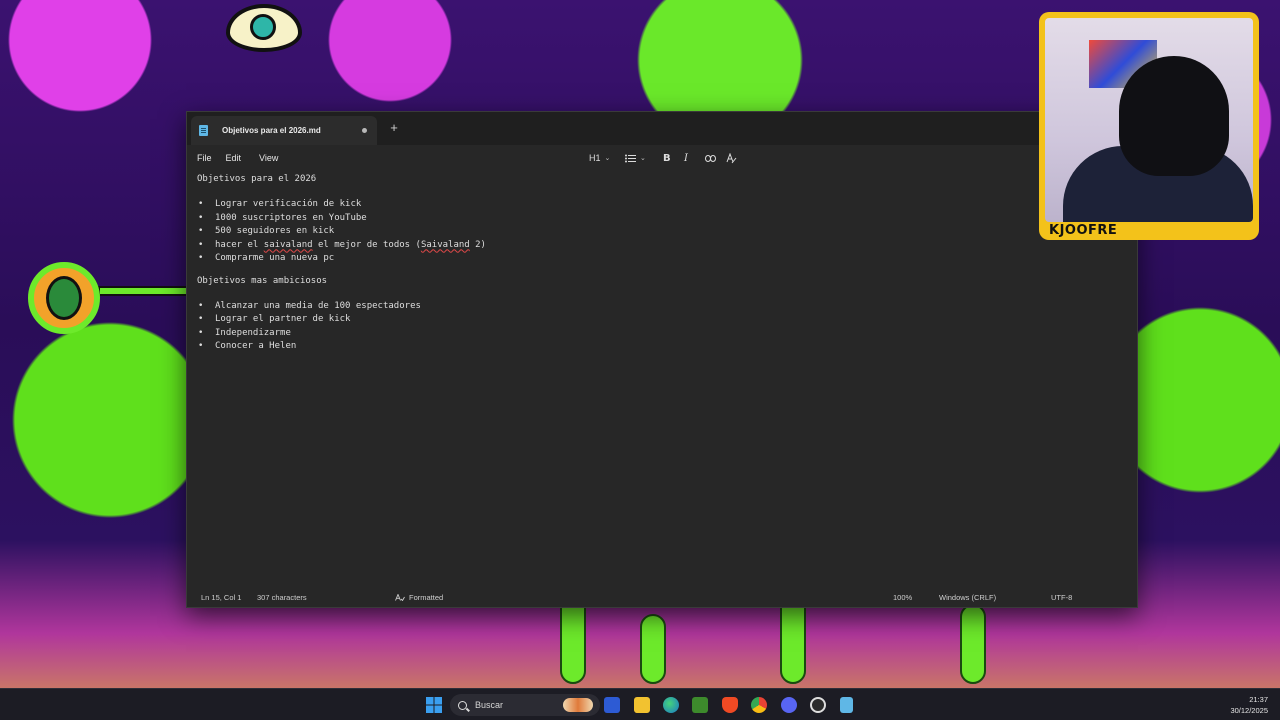  Describe the element at coordinates (700, 705) in the screenshot. I see `minecraft-icon` at that location.